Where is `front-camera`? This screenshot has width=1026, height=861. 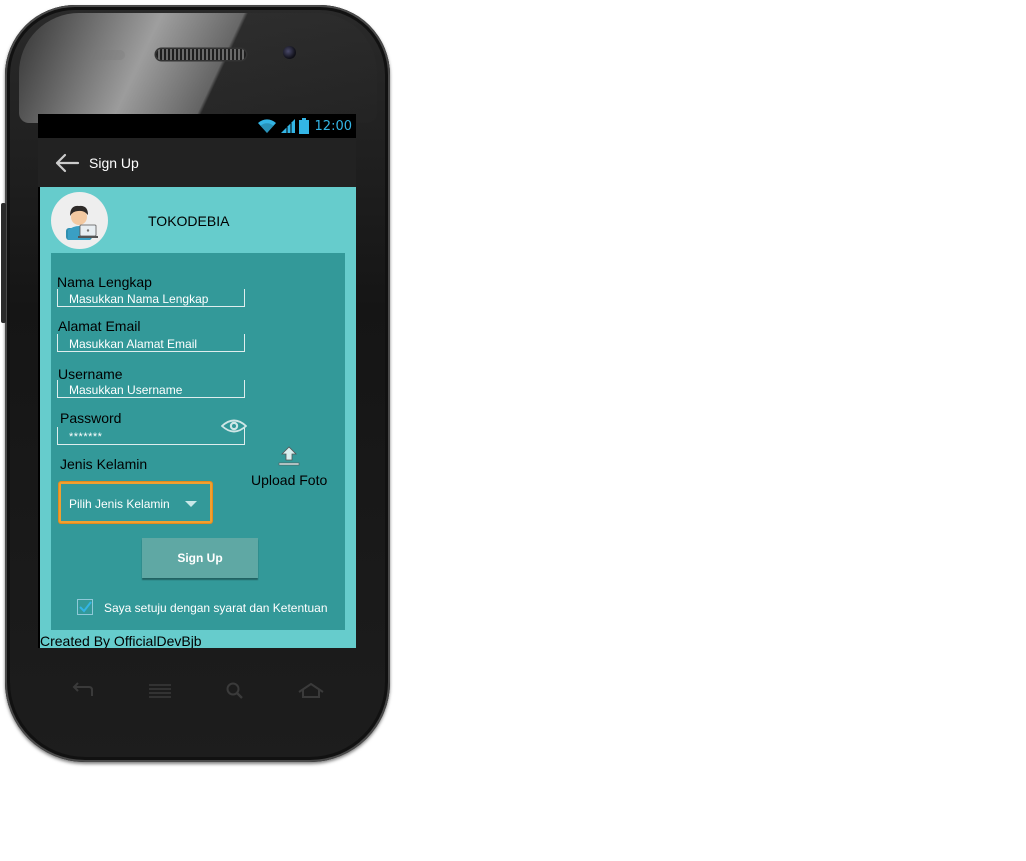 front-camera is located at coordinates (289, 52).